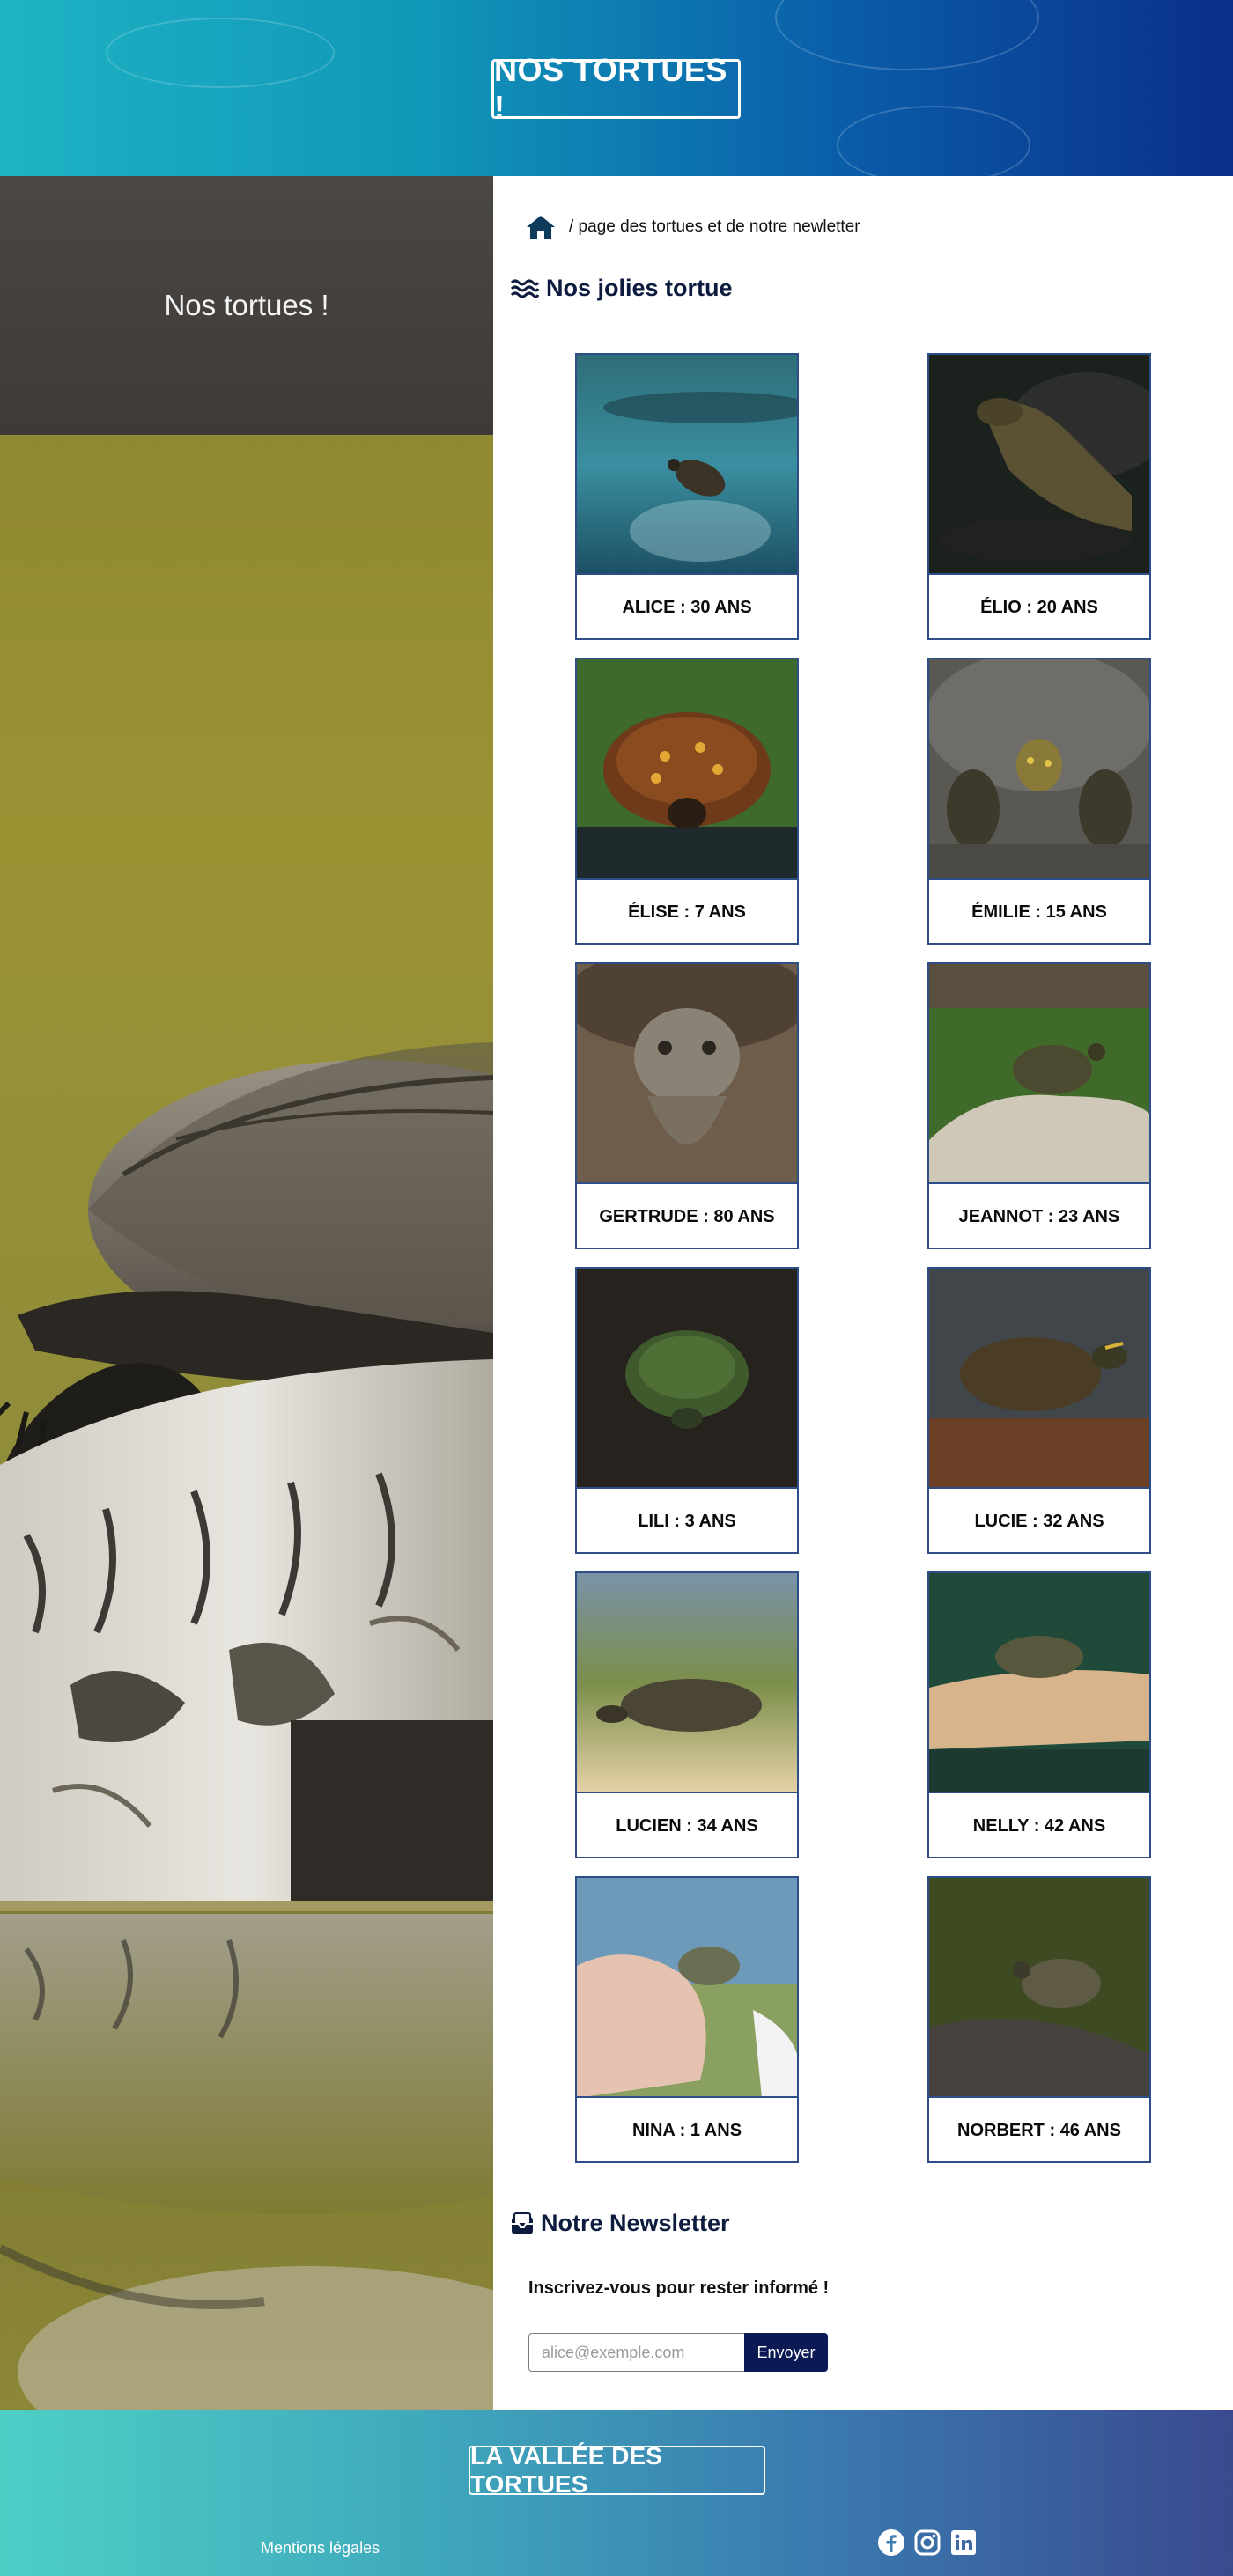  Describe the element at coordinates (687, 1216) in the screenshot. I see `turtle-card-label: GERTRUDE : 80 ANS` at that location.